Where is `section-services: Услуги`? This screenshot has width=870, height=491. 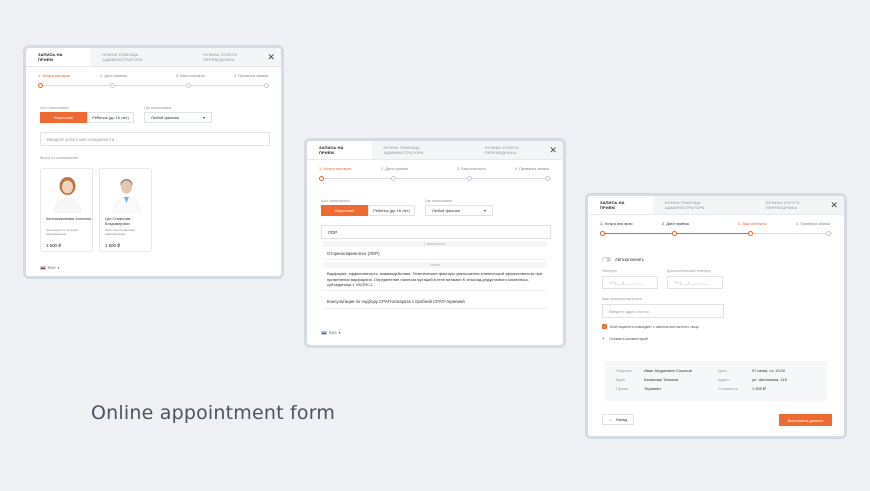 section-services: Услуги is located at coordinates (435, 265).